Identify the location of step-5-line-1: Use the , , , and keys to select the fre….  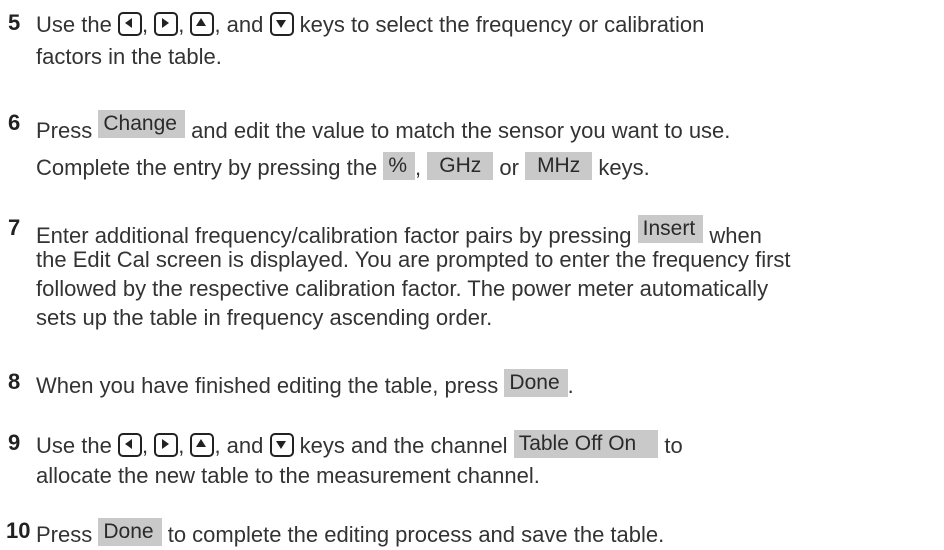
(370, 24).